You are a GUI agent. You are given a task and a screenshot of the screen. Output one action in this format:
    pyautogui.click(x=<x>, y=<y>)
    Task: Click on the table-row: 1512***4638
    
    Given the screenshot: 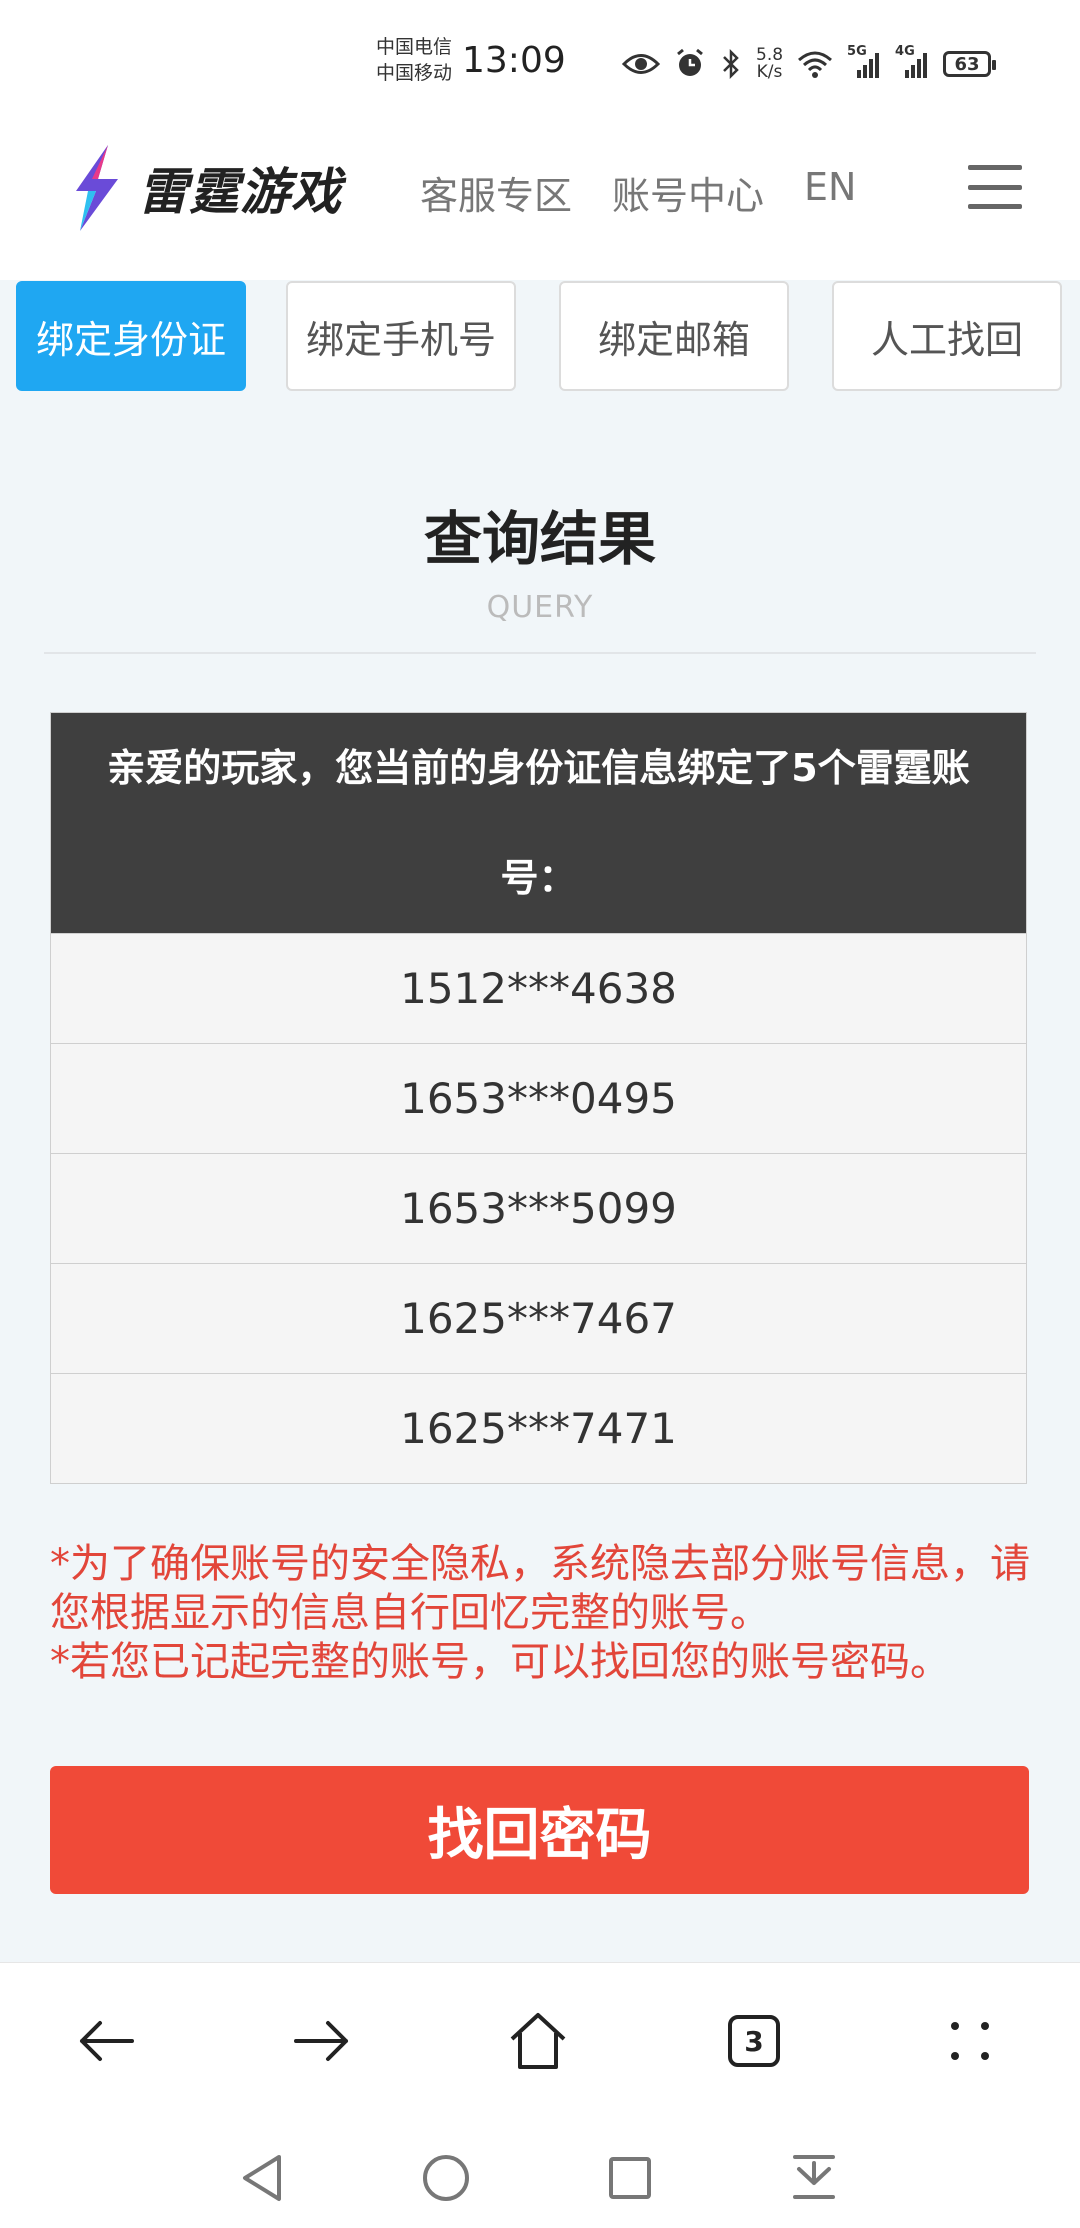 What is the action you would take?
    pyautogui.click(x=538, y=988)
    